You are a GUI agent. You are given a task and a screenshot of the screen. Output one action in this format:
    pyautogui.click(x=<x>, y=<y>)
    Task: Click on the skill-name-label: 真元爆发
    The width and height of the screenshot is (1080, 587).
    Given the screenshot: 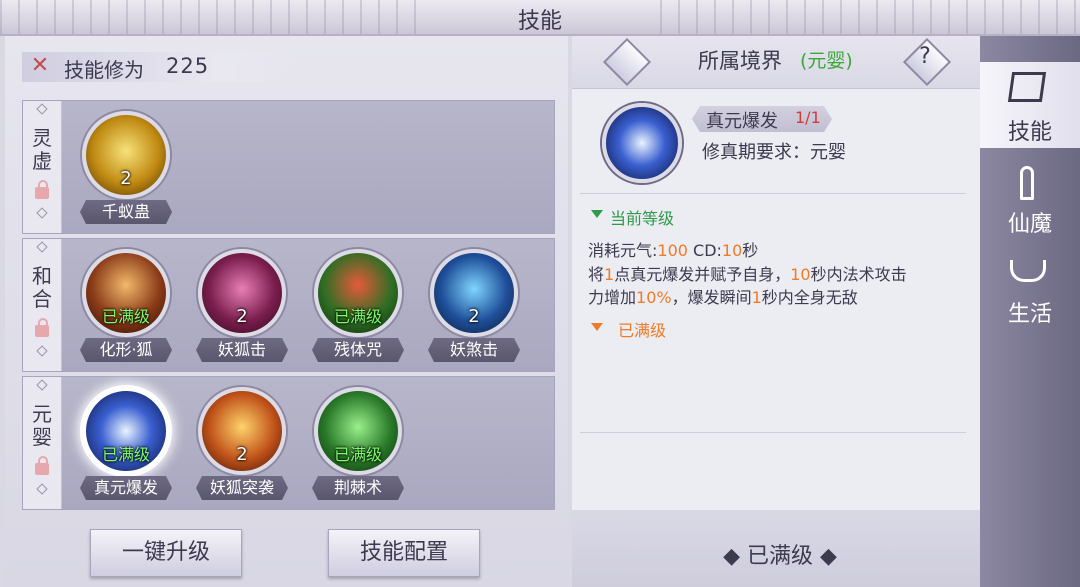 What is the action you would take?
    pyautogui.click(x=126, y=488)
    